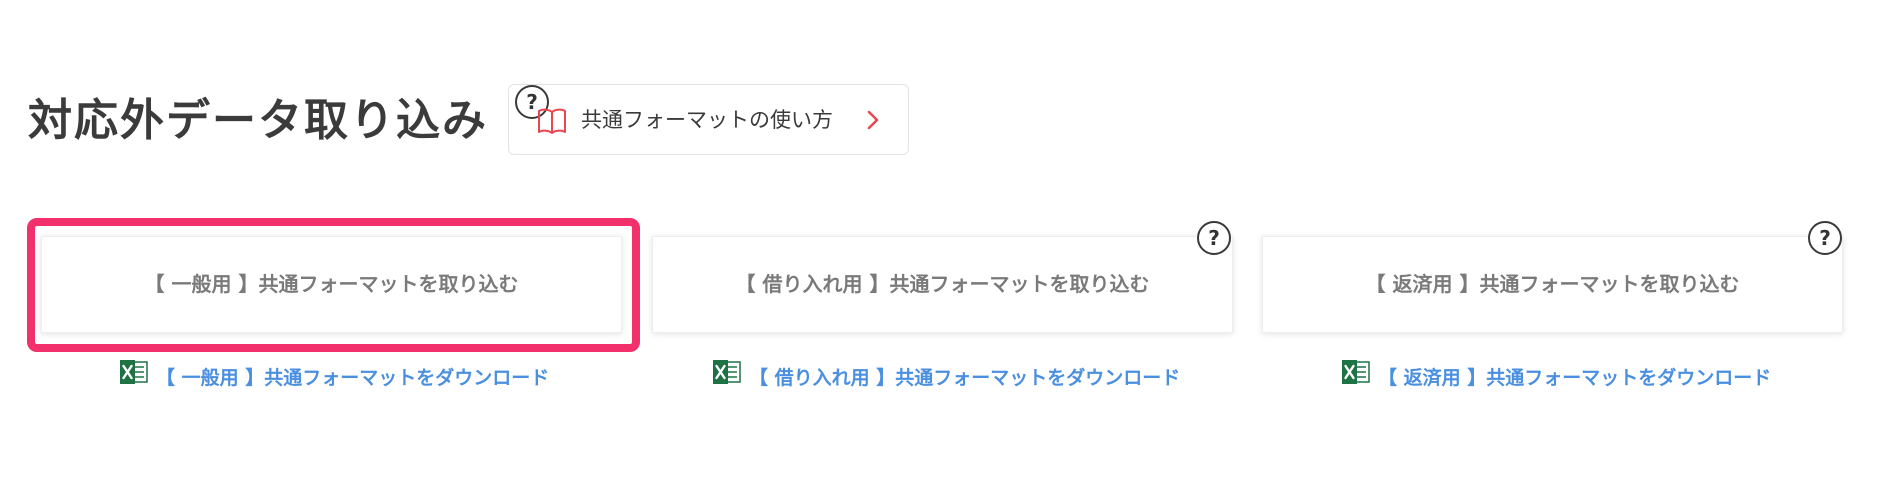  What do you see at coordinates (552, 123) in the screenshot?
I see `book-icon` at bounding box center [552, 123].